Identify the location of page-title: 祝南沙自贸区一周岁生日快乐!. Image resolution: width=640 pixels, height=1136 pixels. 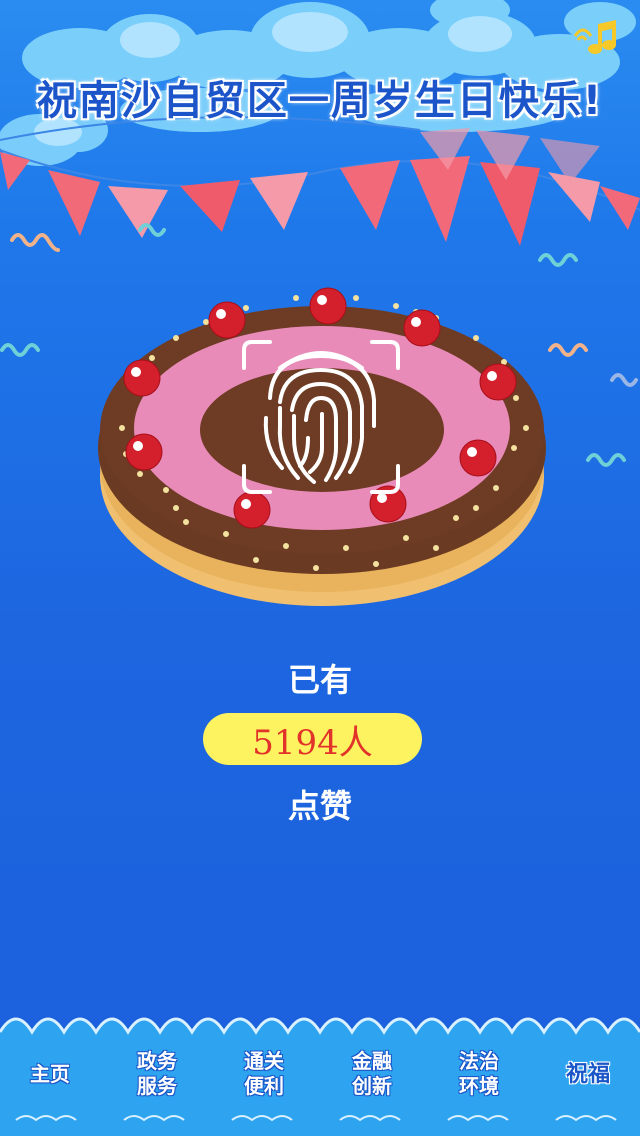
(320, 101).